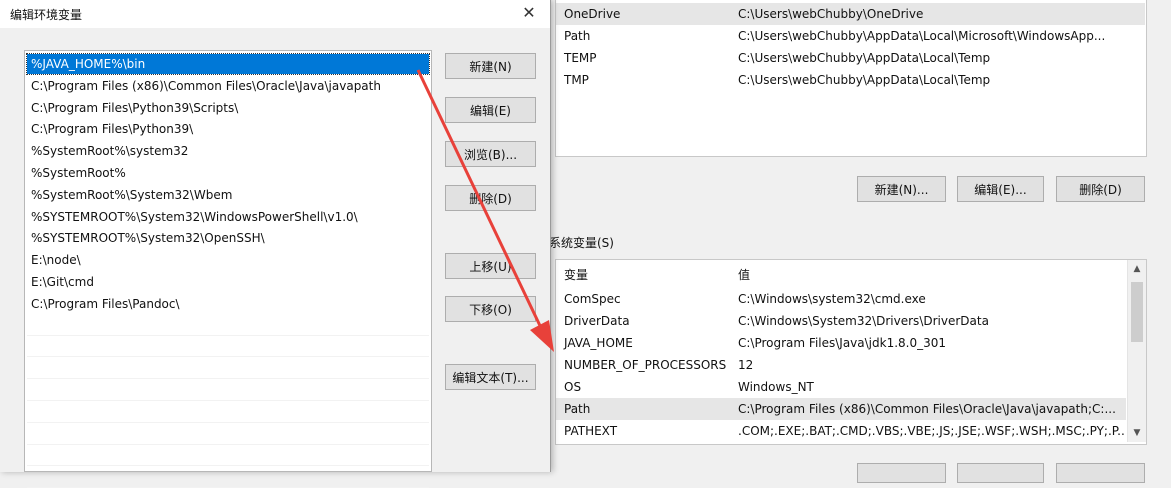 This screenshot has width=1171, height=488. I want to click on path-entry: C:\Program Files\Python39\, so click(228, 129).